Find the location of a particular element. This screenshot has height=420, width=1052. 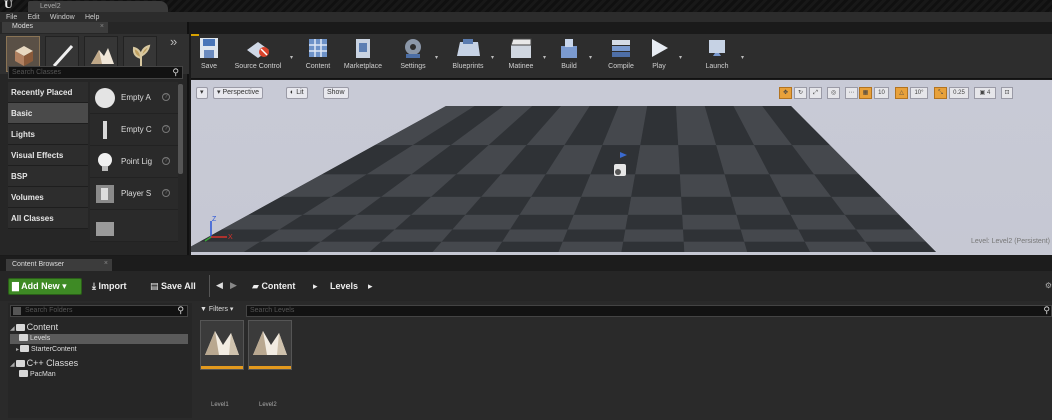

surface-snap-icon: ⋯ is located at coordinates (851, 93).